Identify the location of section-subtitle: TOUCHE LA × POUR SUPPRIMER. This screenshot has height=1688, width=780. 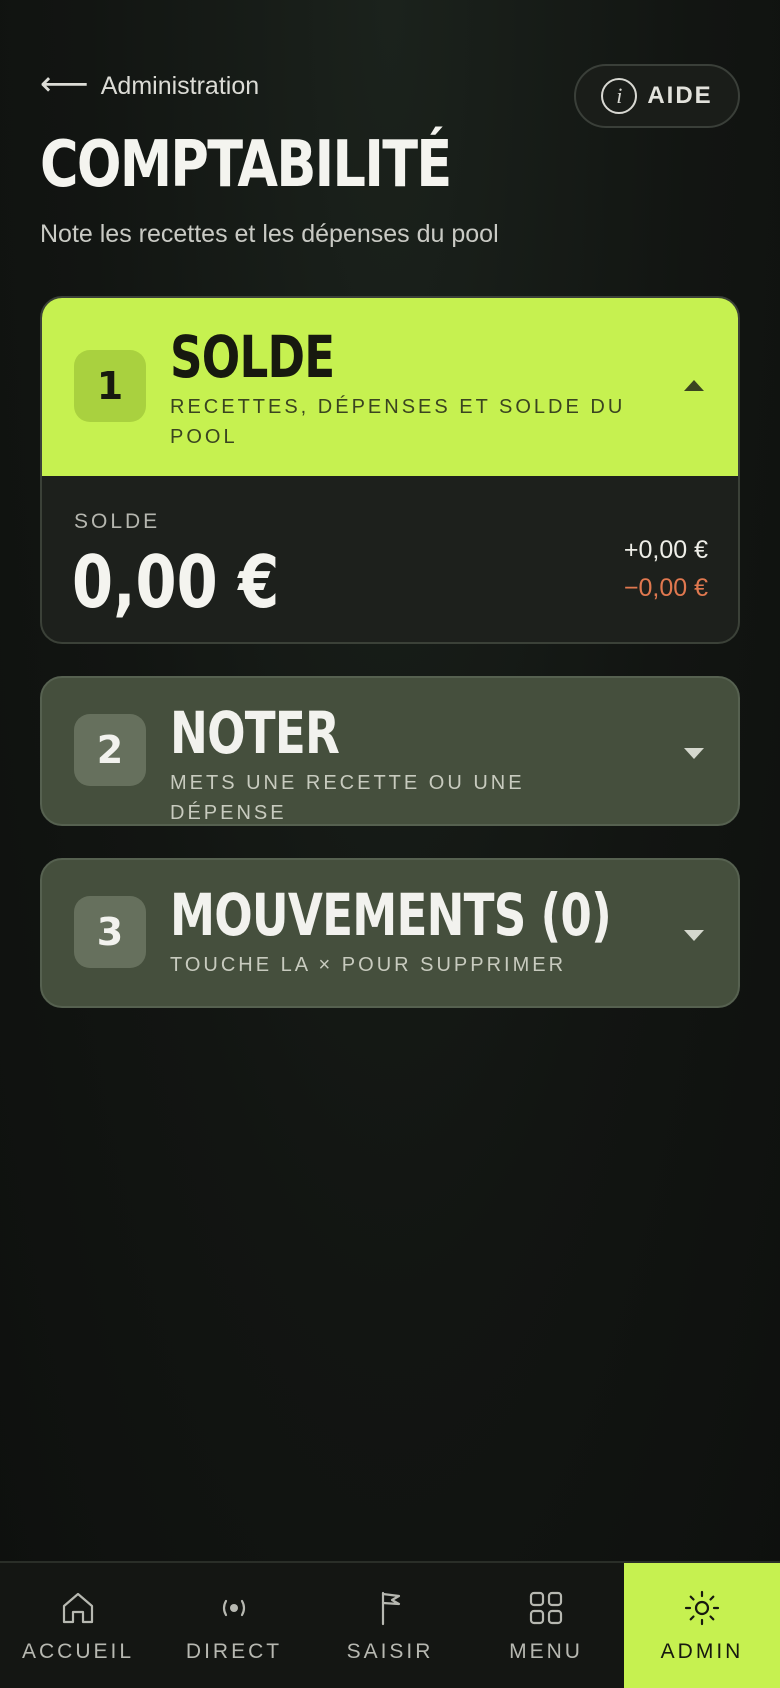
(368, 965).